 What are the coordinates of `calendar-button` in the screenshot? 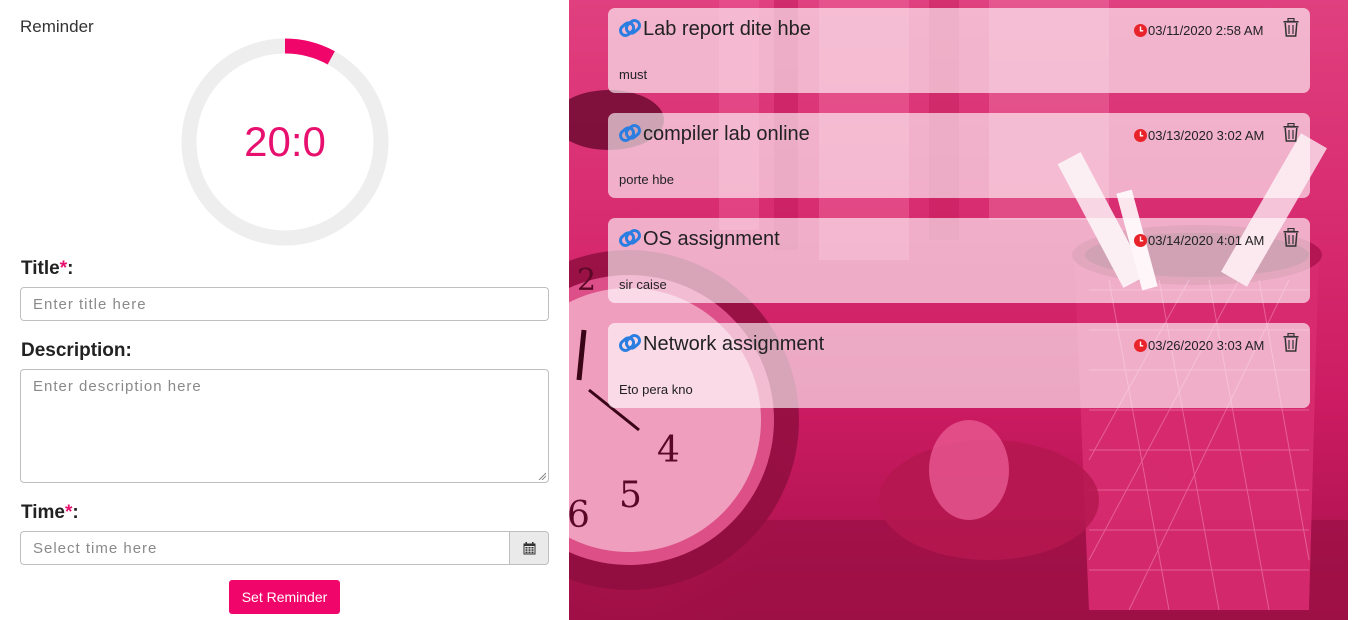 It's located at (529, 548).